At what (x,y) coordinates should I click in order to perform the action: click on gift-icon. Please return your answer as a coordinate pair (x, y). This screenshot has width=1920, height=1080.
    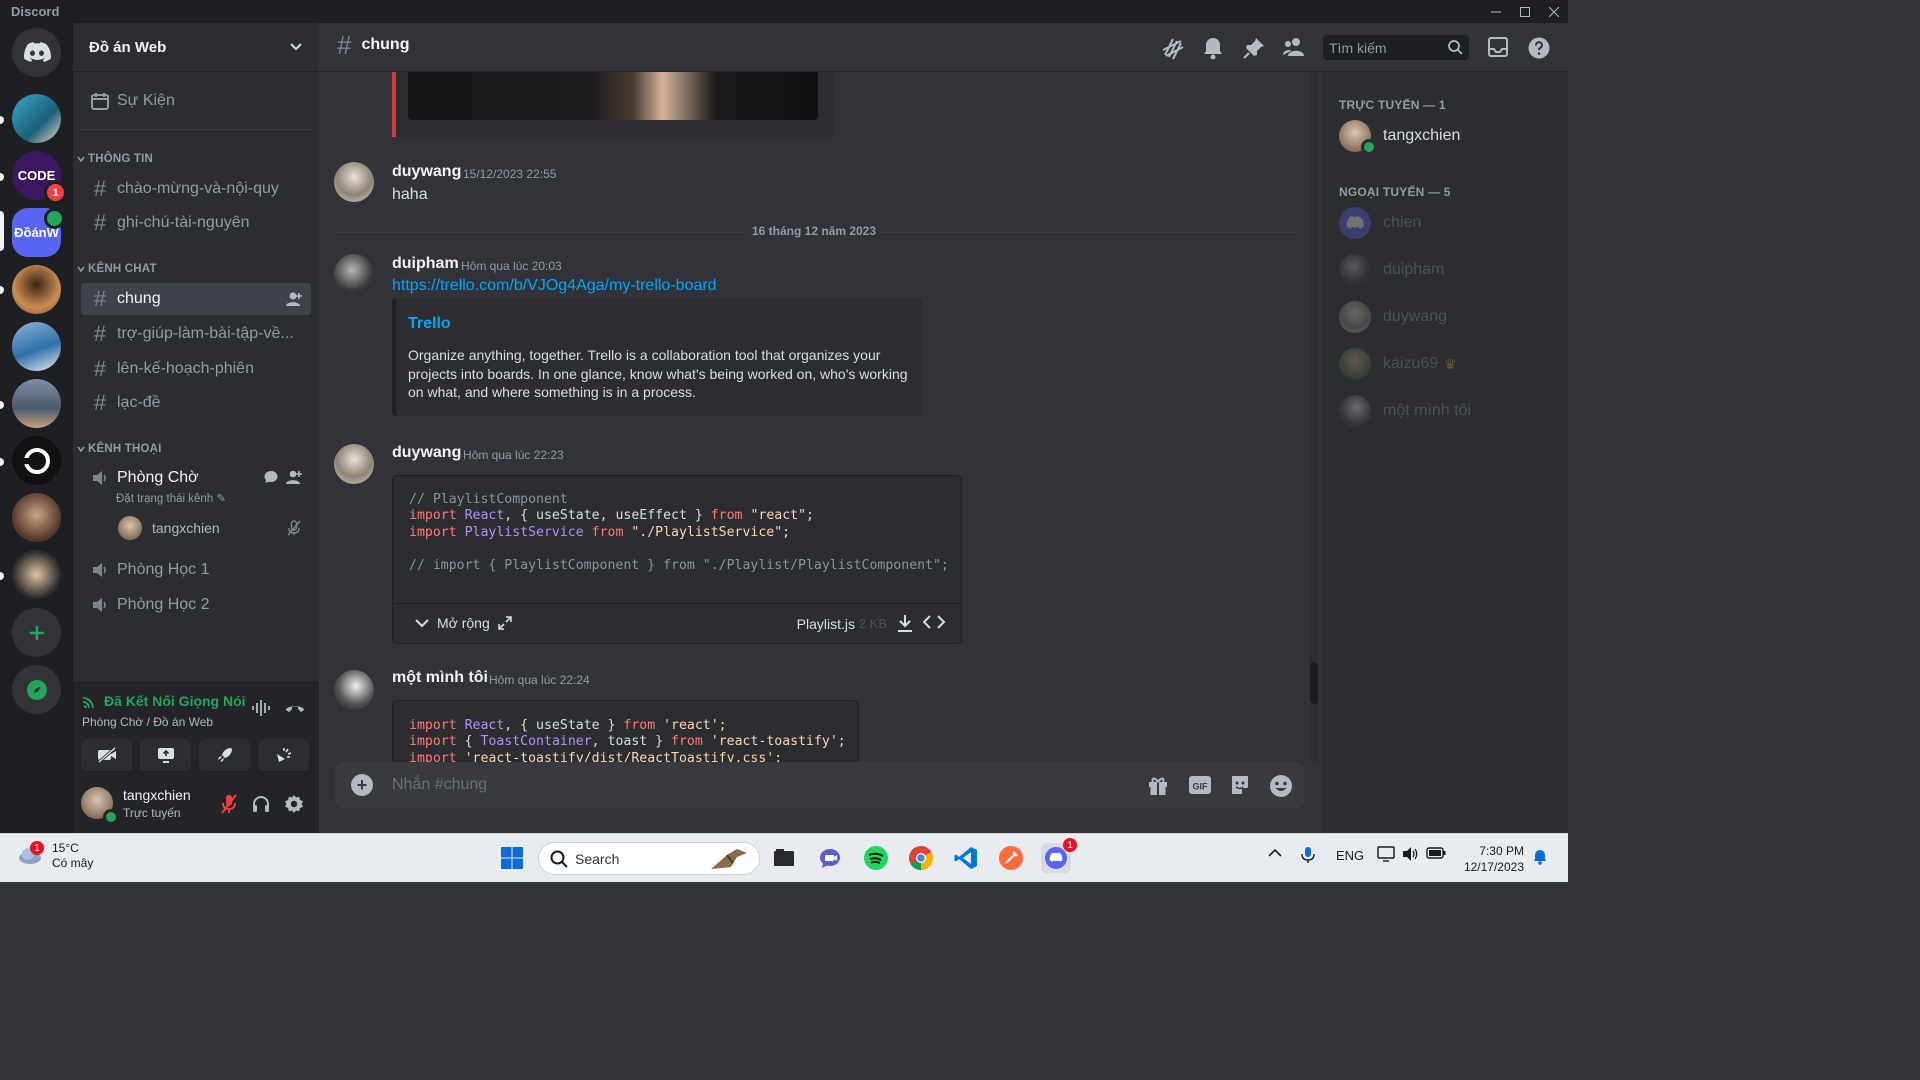
    Looking at the image, I should click on (1158, 785).